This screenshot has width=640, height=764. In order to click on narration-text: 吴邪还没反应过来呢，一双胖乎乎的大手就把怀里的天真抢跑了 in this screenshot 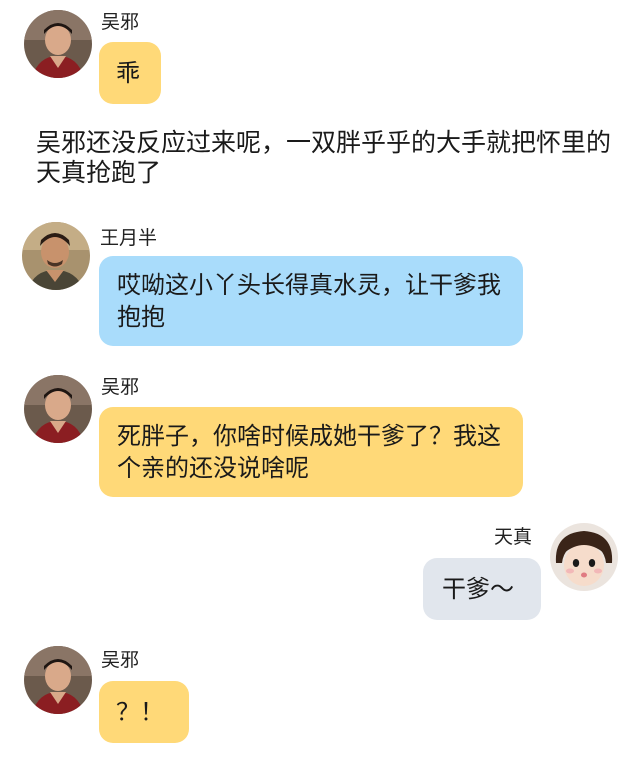, I will do `click(324, 157)`.